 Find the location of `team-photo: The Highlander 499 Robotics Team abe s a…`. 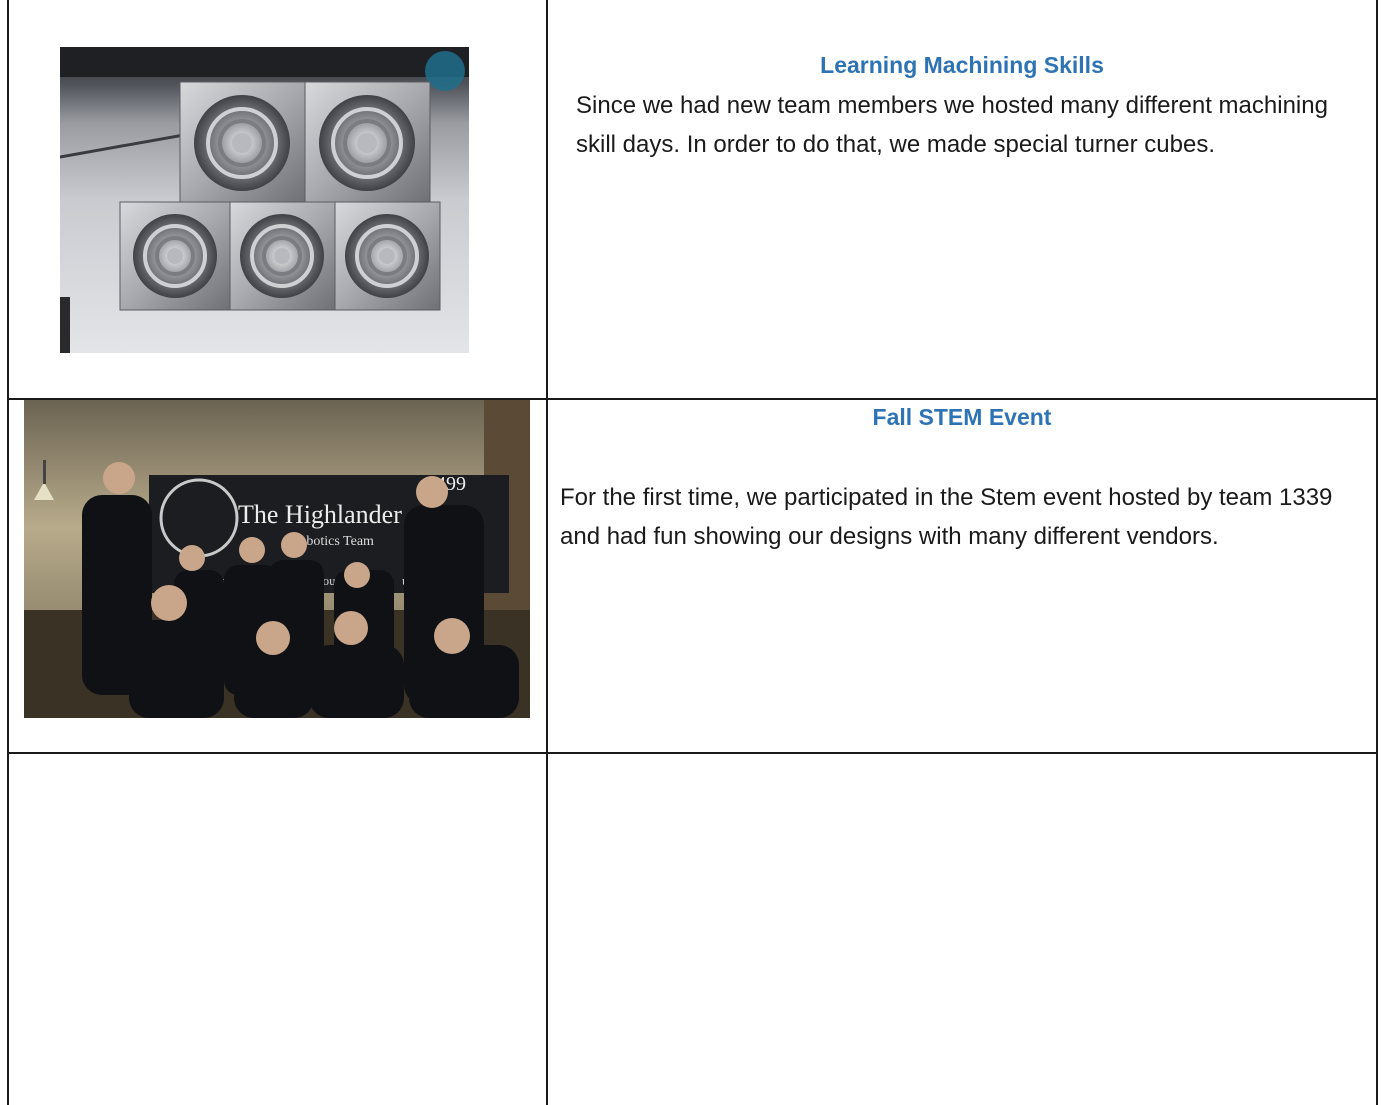

team-photo: The Highlander 499 Robotics Team abe s a… is located at coordinates (277, 559).